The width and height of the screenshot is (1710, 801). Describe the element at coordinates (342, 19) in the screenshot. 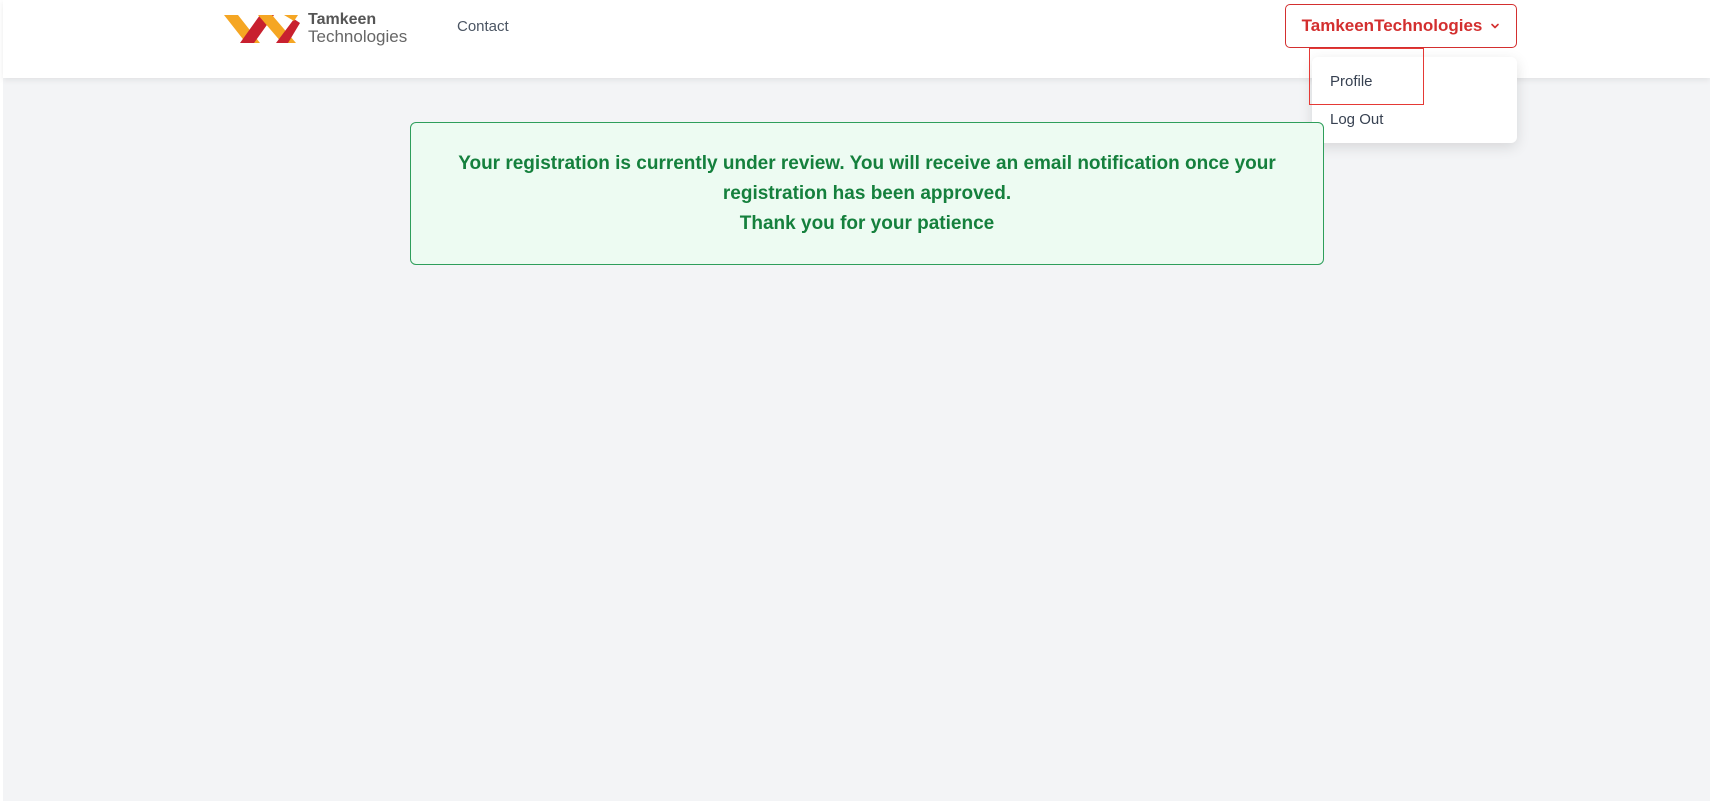

I see `logo-name: Tamkeen` at that location.